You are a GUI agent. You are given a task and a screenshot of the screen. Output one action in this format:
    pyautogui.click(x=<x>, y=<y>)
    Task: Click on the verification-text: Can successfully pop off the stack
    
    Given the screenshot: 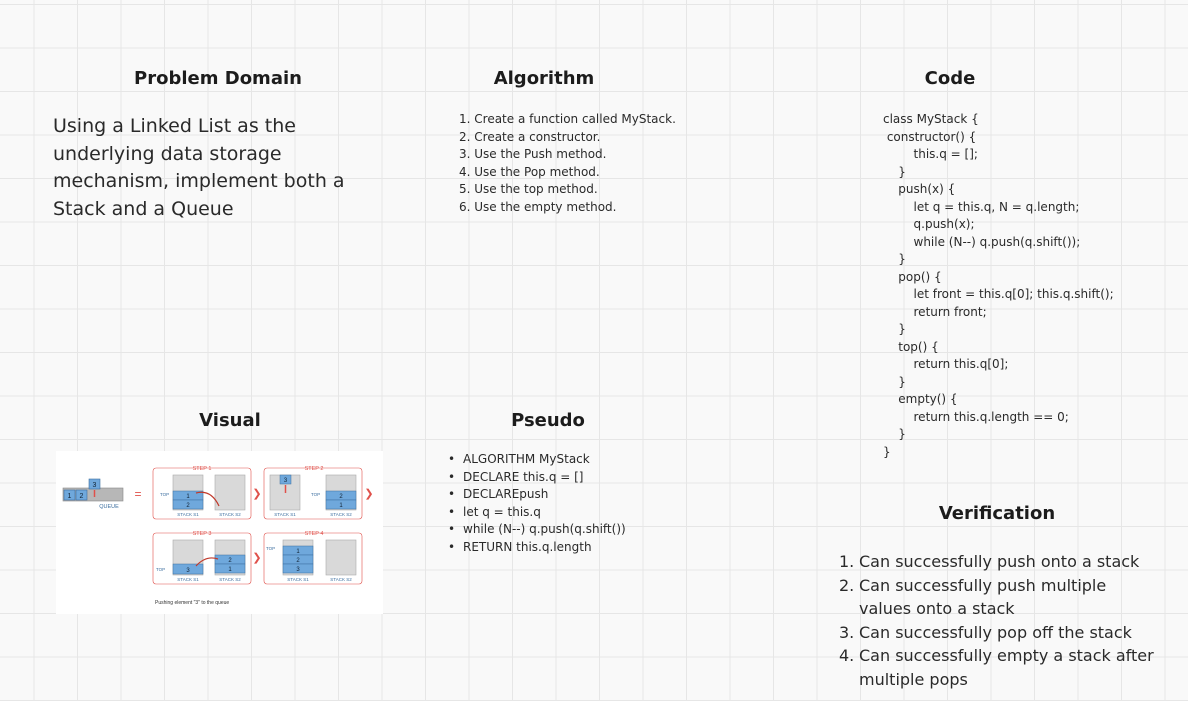 What is the action you would take?
    pyautogui.click(x=995, y=632)
    